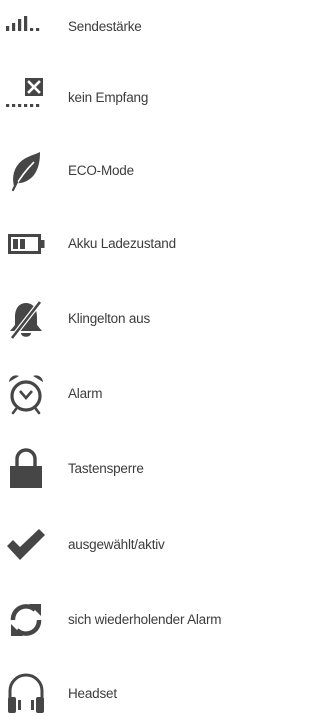  What do you see at coordinates (26, 27) in the screenshot?
I see `signal-strength-icon` at bounding box center [26, 27].